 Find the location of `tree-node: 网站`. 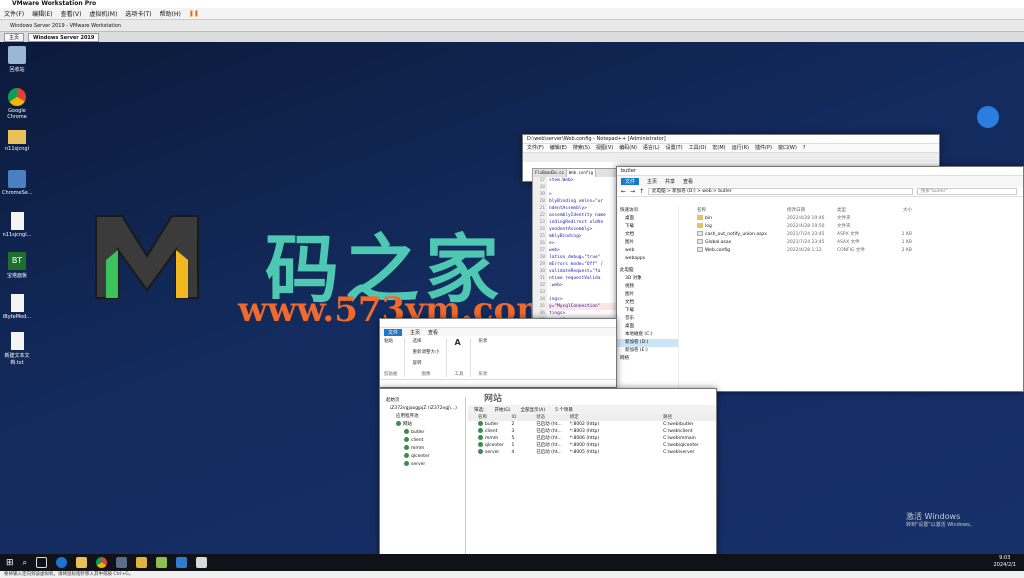

tree-node: 网站 is located at coordinates (422, 425).